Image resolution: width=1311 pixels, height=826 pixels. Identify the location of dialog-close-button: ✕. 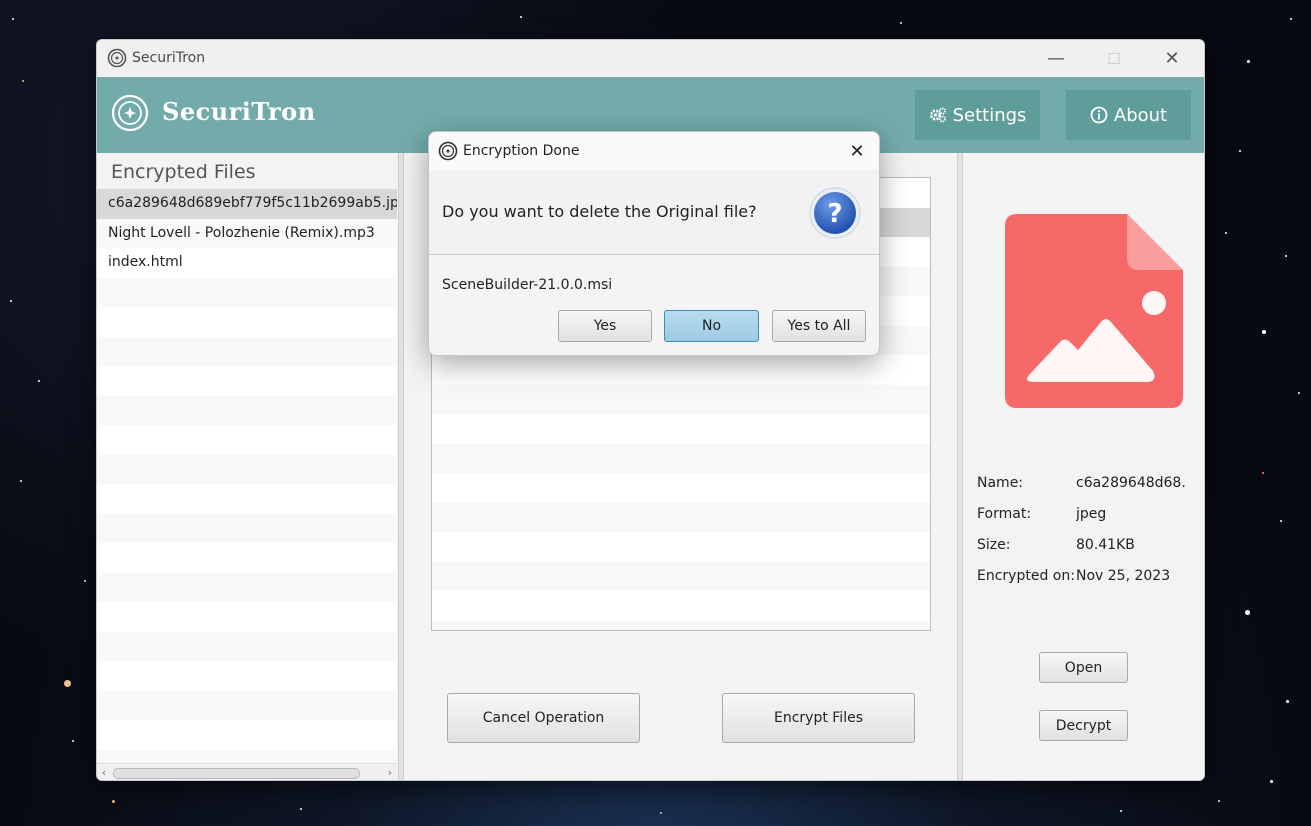
(857, 151).